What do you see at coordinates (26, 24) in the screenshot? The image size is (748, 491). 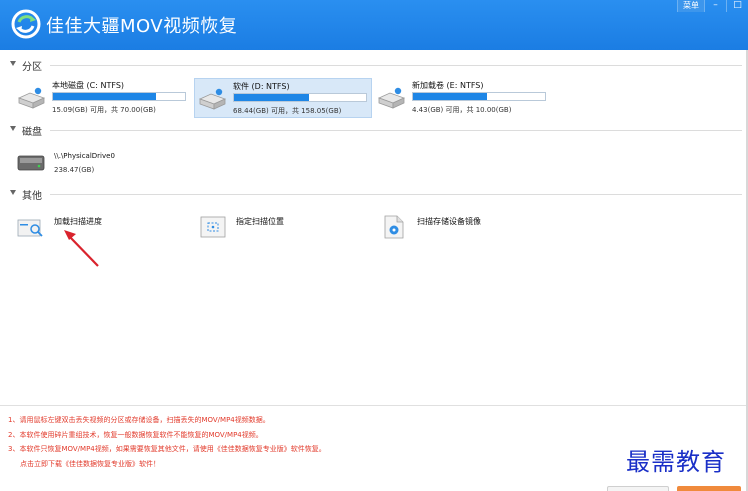 I see `app-logo-icon` at bounding box center [26, 24].